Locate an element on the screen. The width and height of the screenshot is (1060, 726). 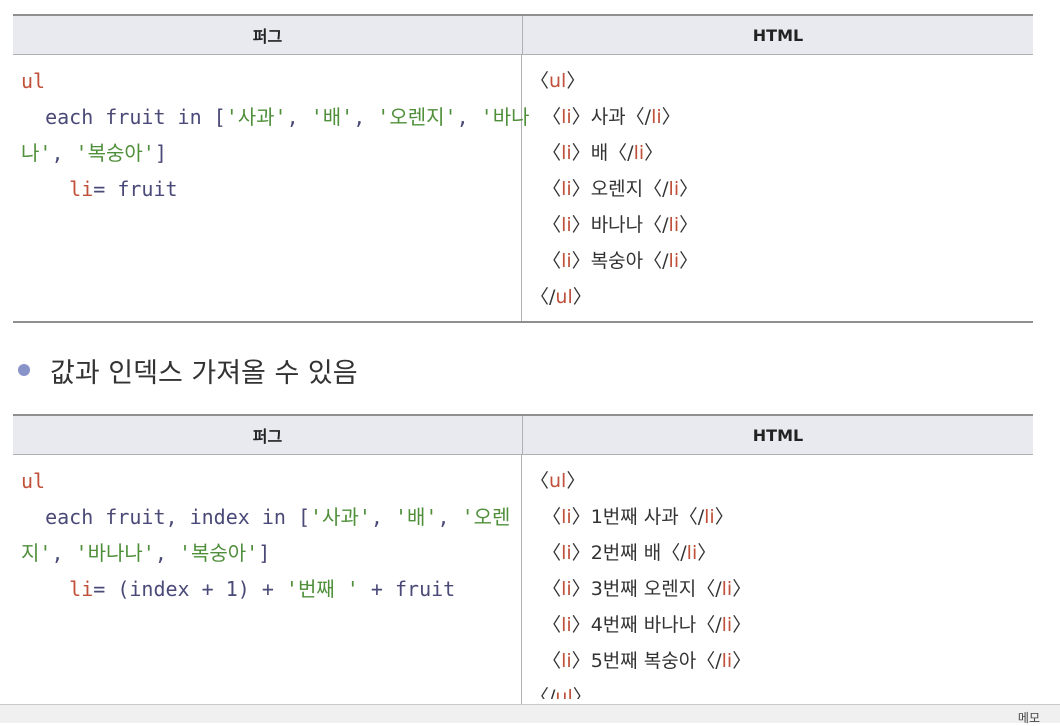
code-line: li= fruit is located at coordinates (123, 189).